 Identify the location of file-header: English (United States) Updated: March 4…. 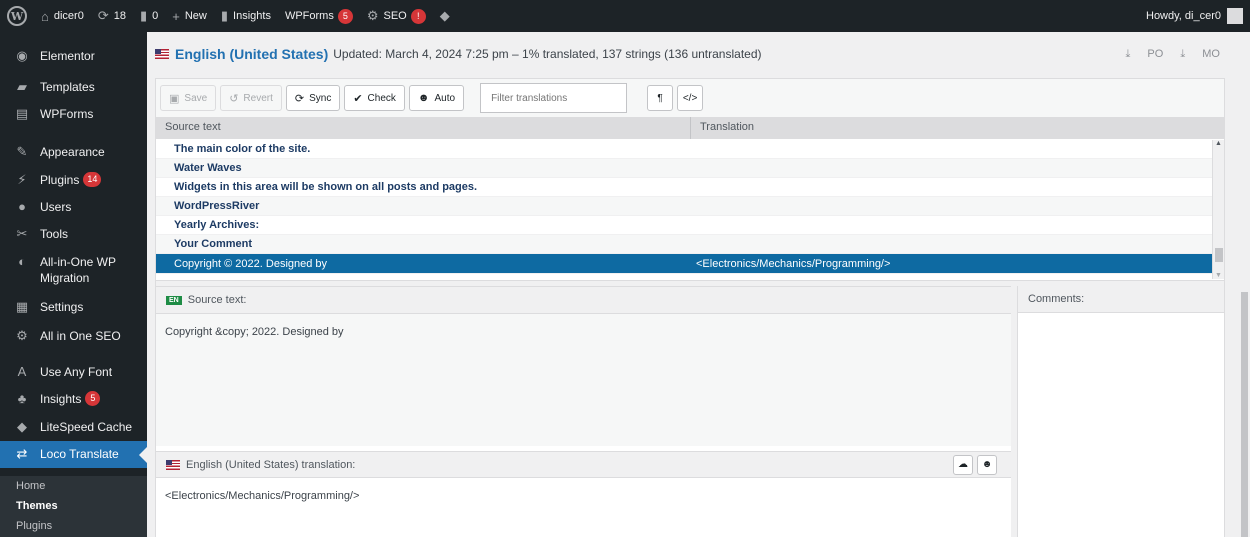
(687, 54).